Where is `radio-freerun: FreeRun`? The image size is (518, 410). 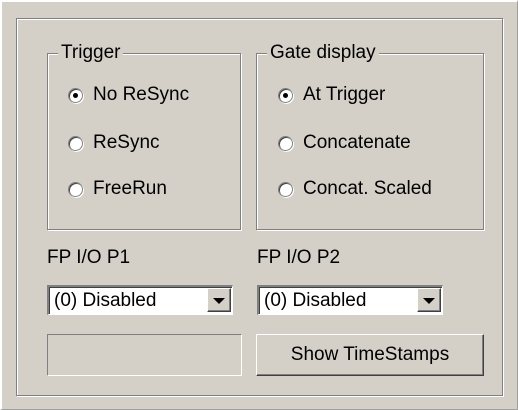 radio-freerun: FreeRun is located at coordinates (117, 189).